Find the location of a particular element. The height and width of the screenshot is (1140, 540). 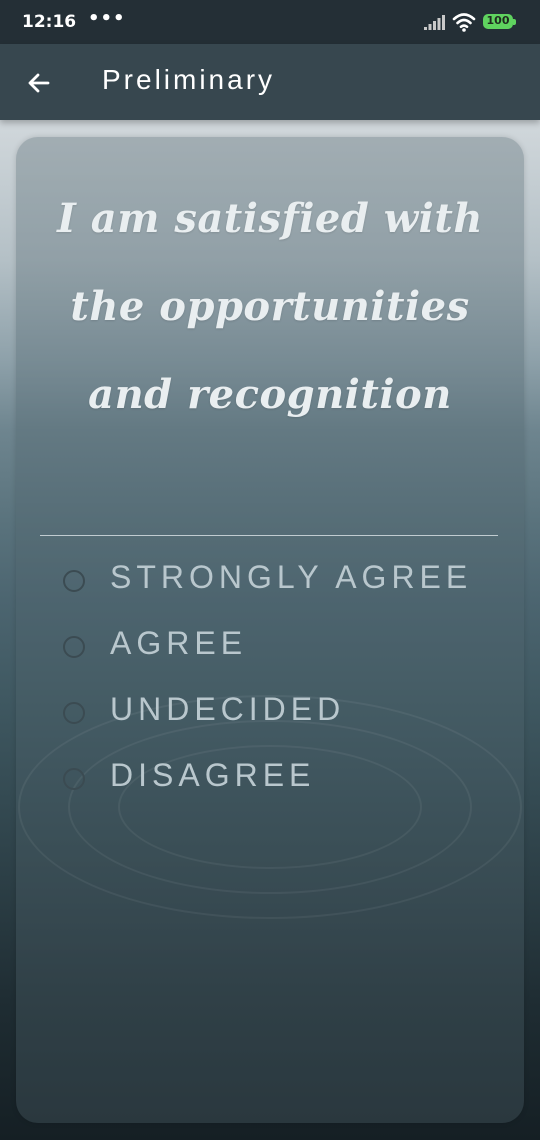

arrow-left-icon is located at coordinates (39, 83).